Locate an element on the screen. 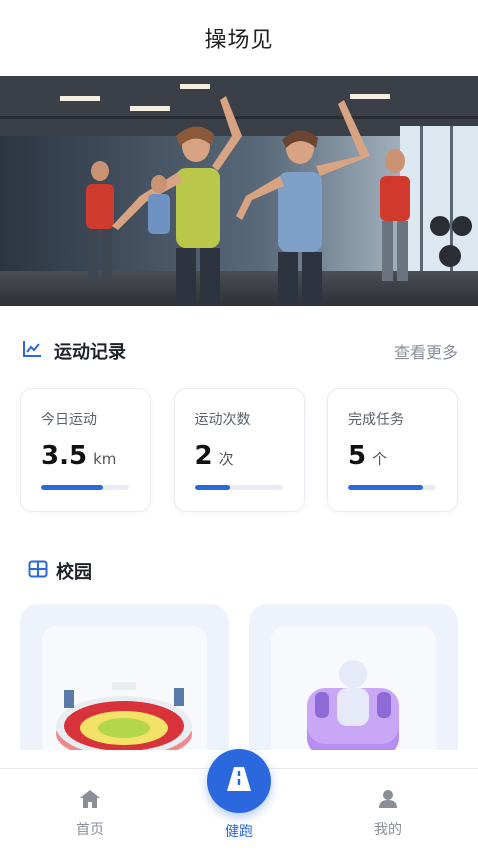  home-icon is located at coordinates (90, 801).